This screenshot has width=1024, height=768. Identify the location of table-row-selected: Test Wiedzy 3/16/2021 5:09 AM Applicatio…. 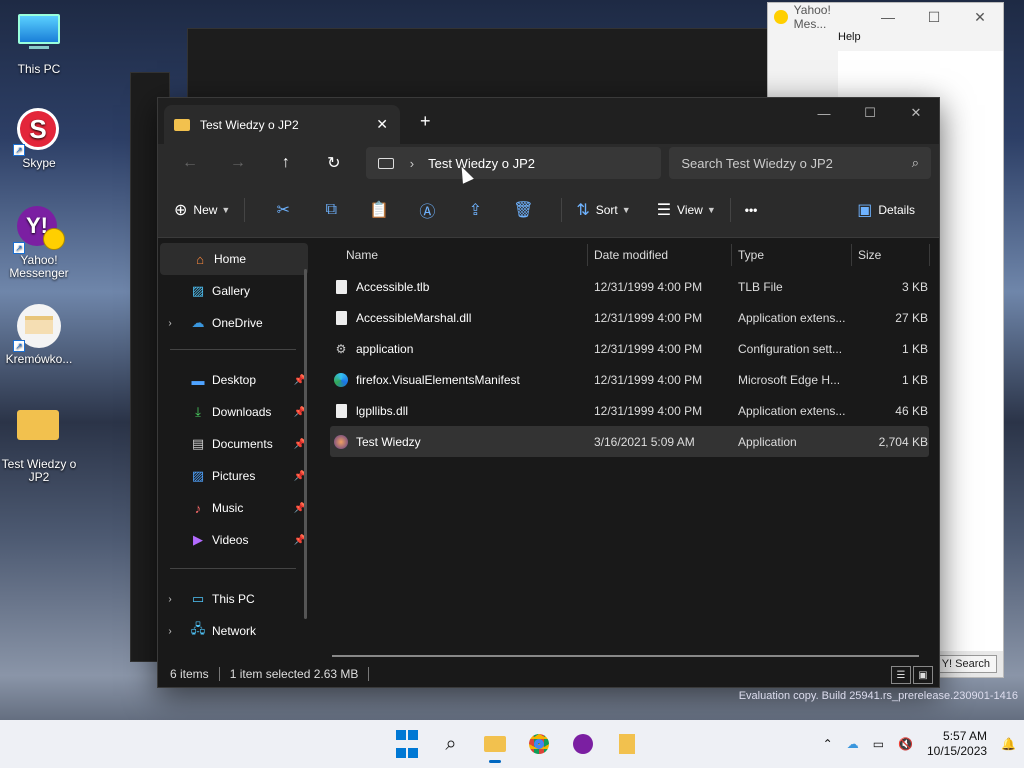
(629, 441).